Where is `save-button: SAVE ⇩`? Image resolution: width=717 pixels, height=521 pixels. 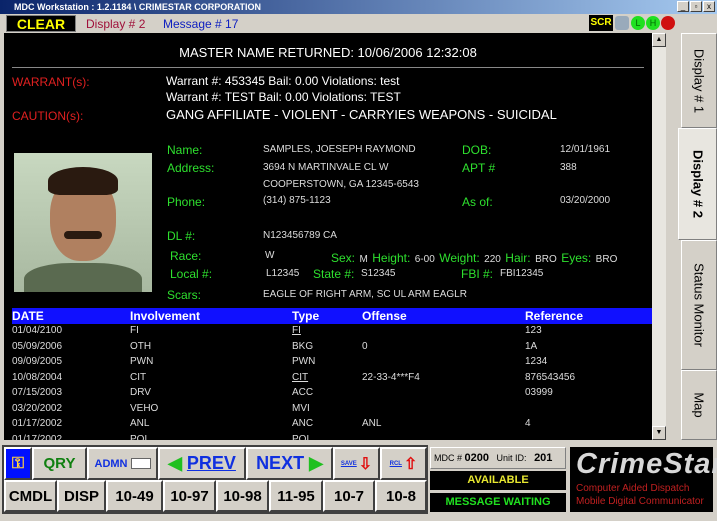 save-button: SAVE ⇩ is located at coordinates (356, 463).